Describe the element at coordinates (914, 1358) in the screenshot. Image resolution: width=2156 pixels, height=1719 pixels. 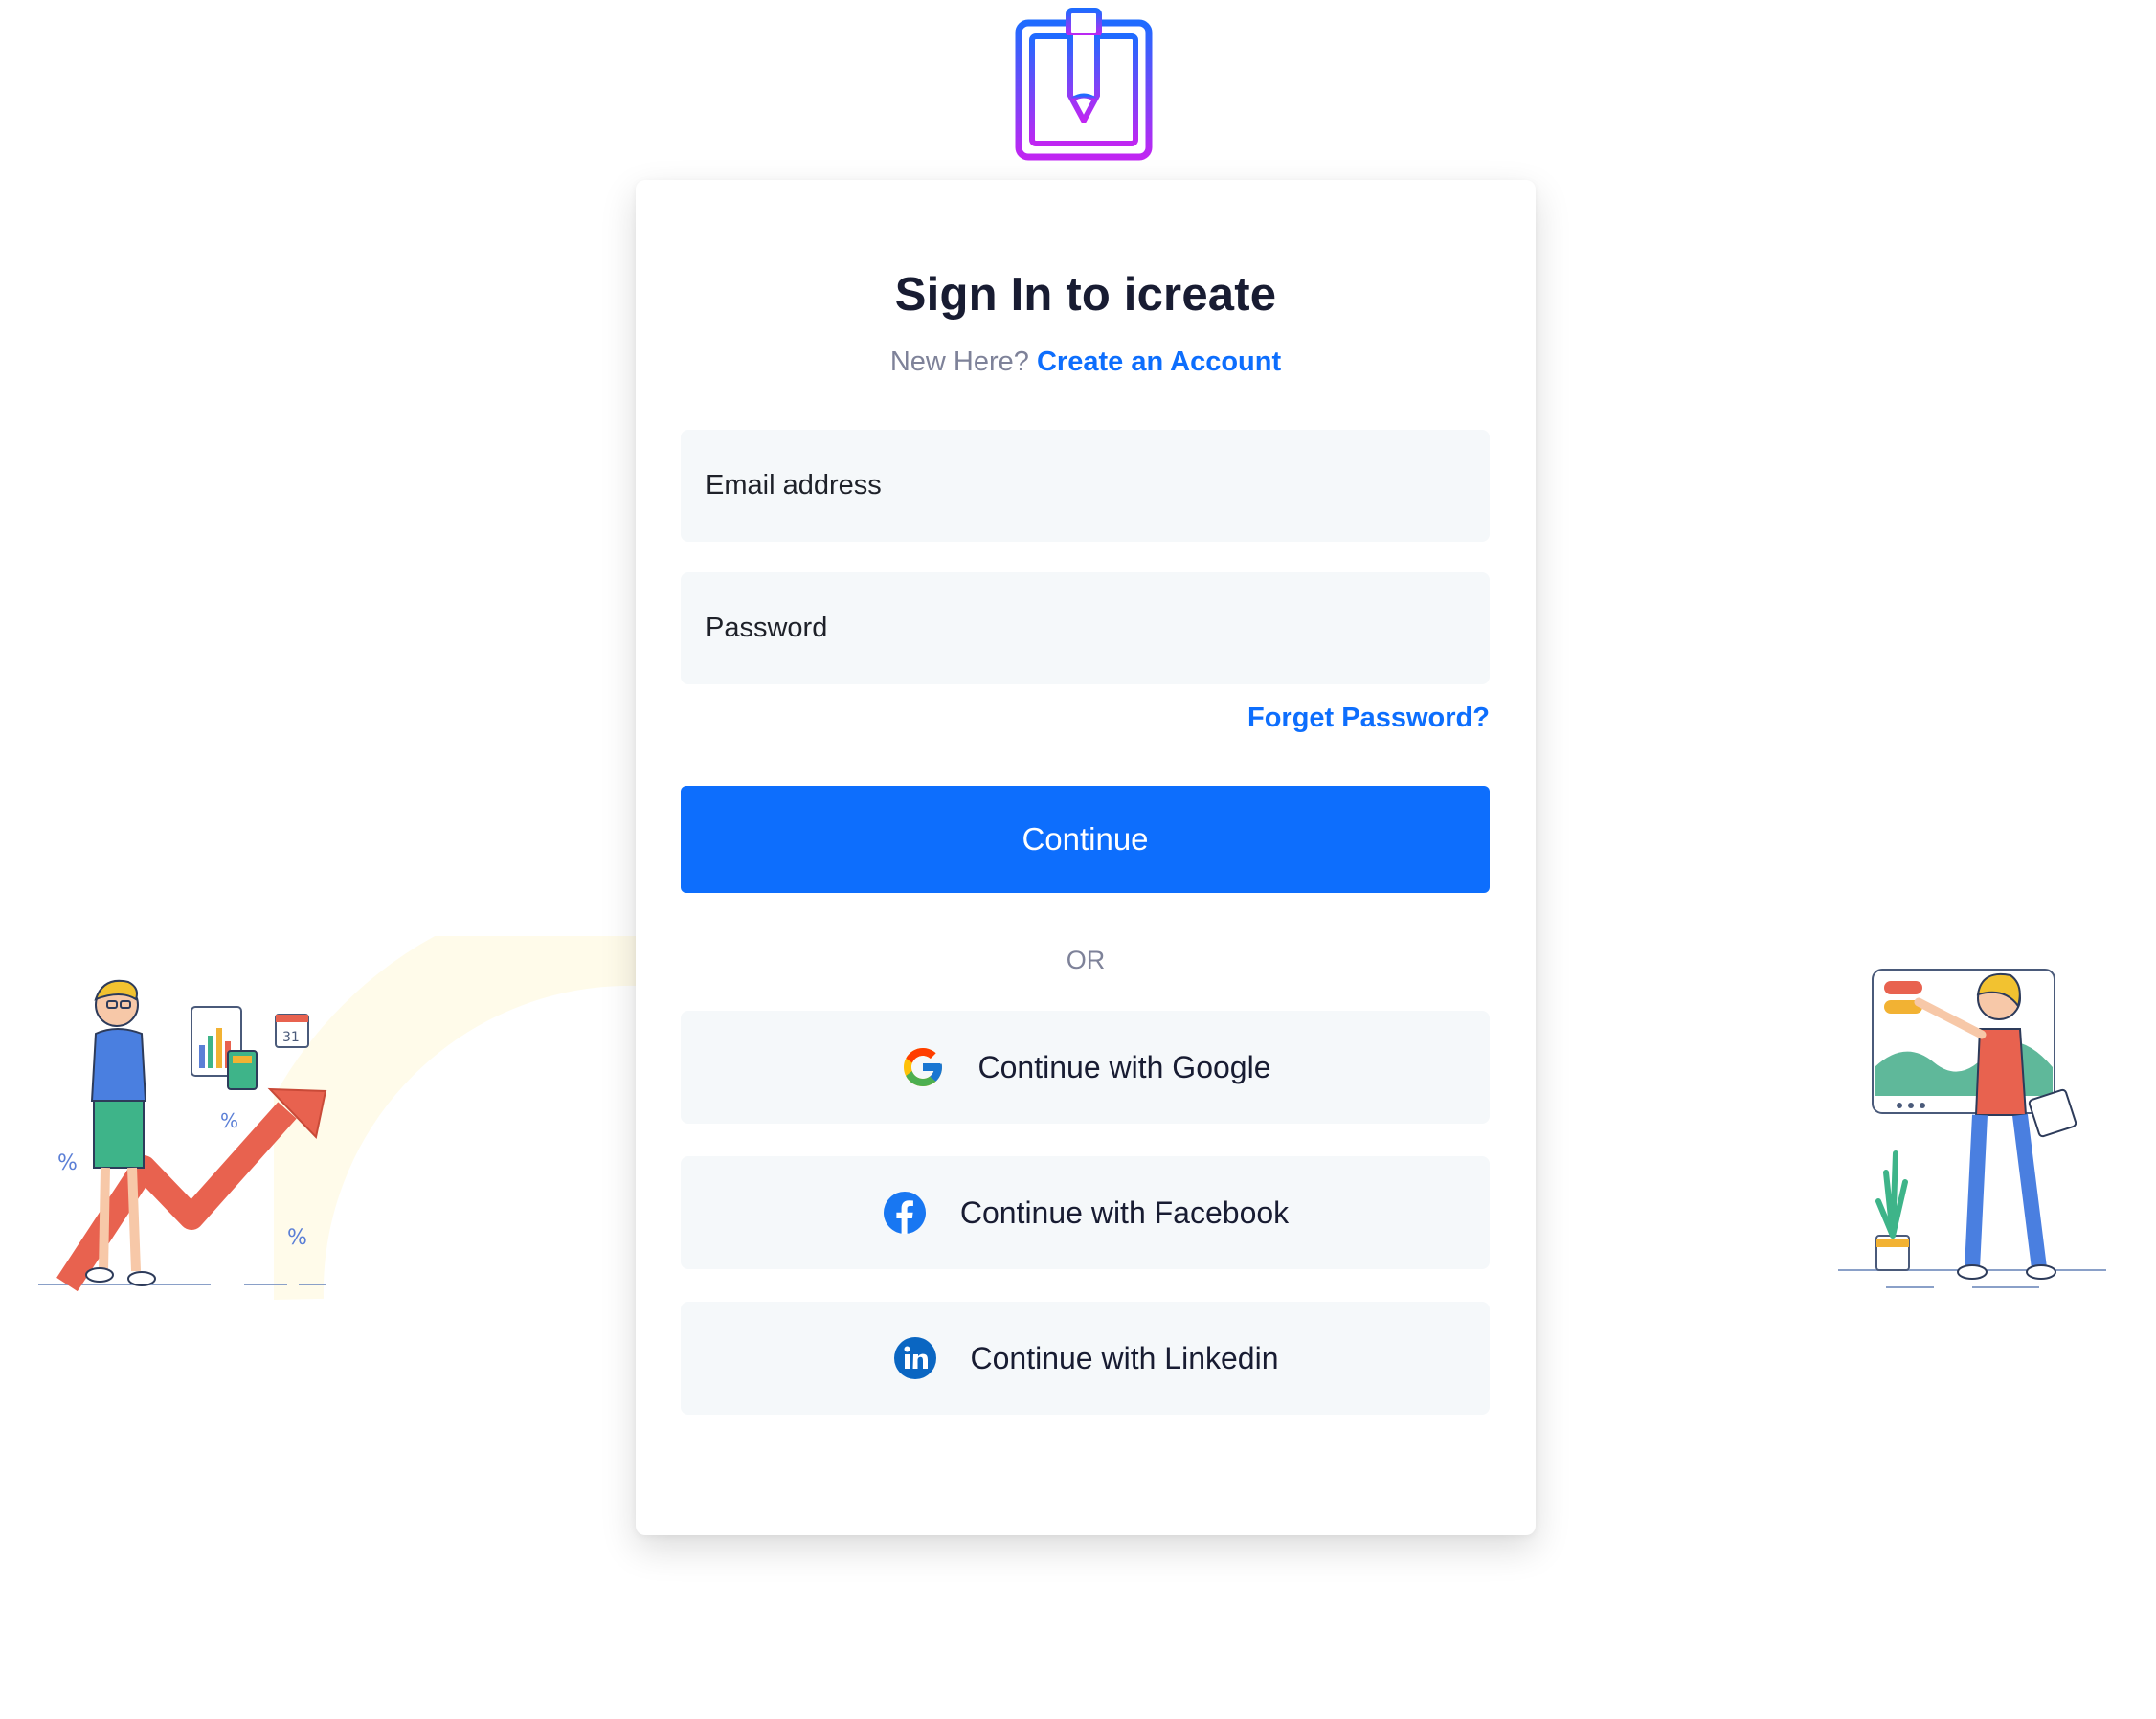
I see `linkedin-icon` at that location.